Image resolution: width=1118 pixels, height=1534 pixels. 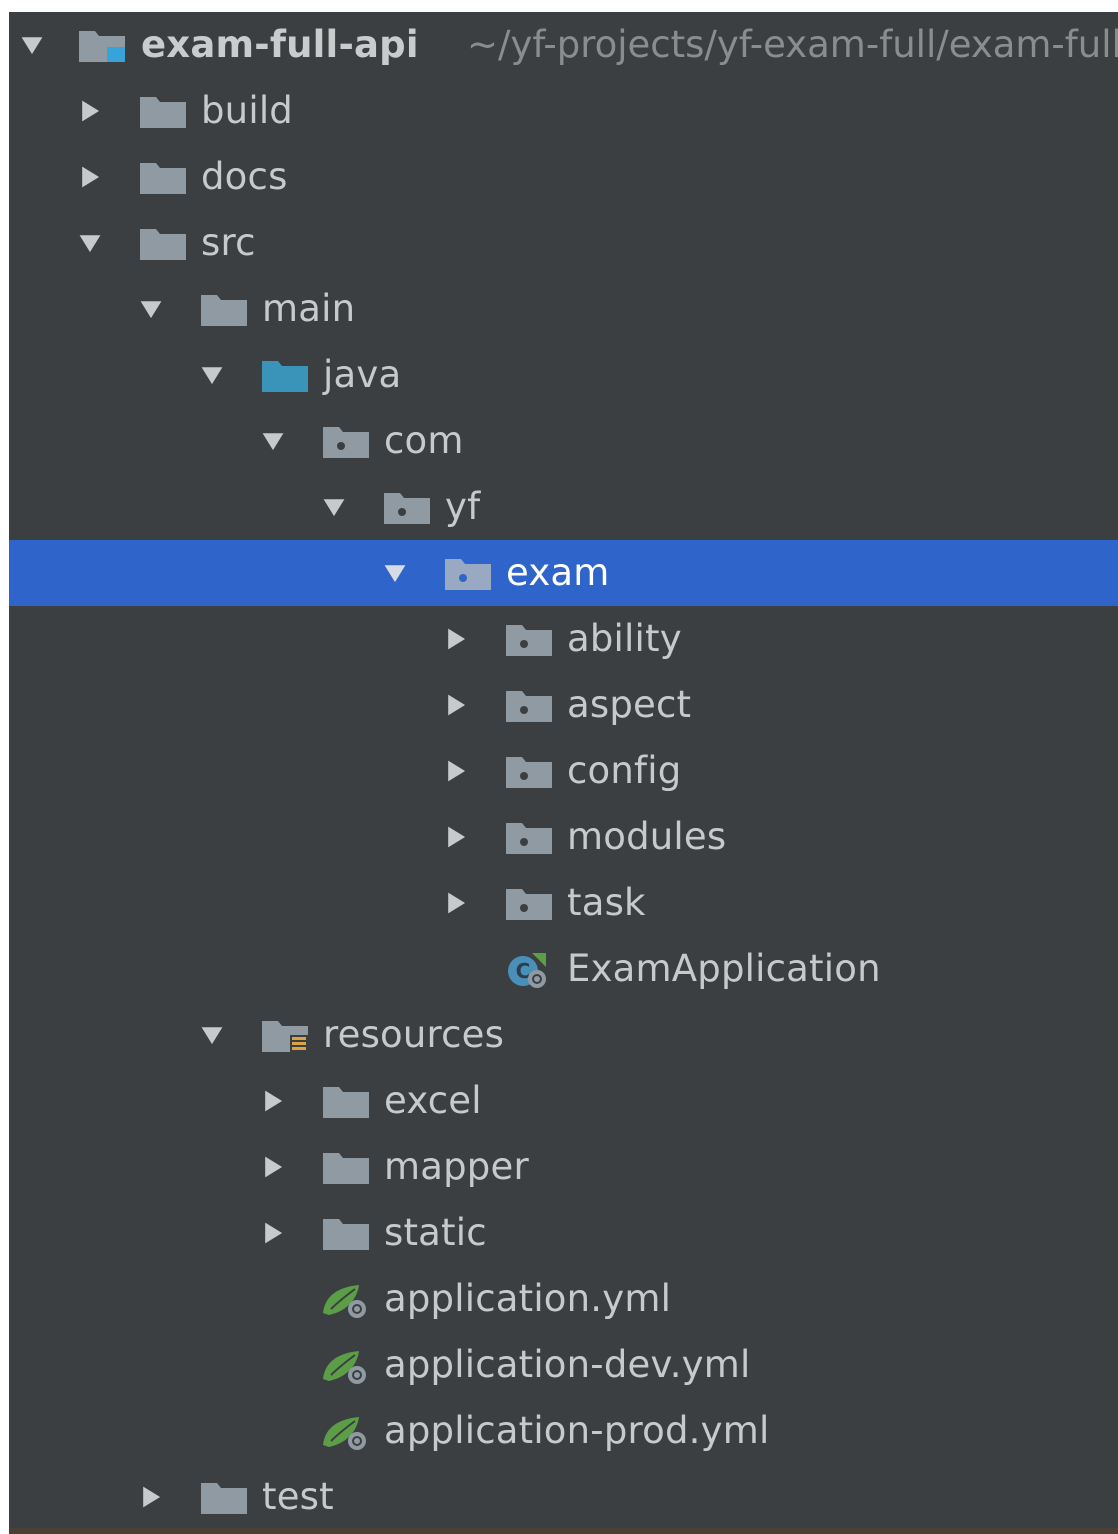 I want to click on tree-label: main, so click(x=309, y=308).